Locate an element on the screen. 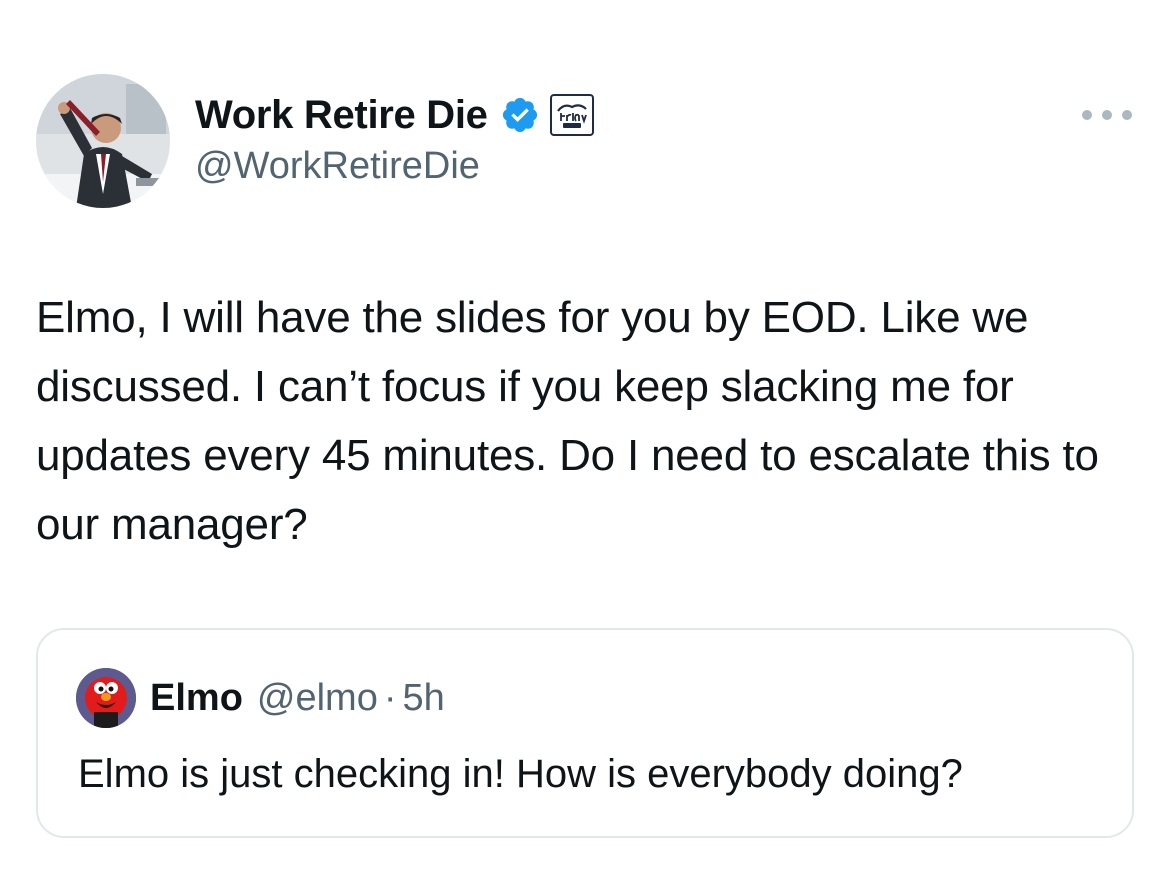 This screenshot has height=876, width=1170. office-man-photo is located at coordinates (103, 141).